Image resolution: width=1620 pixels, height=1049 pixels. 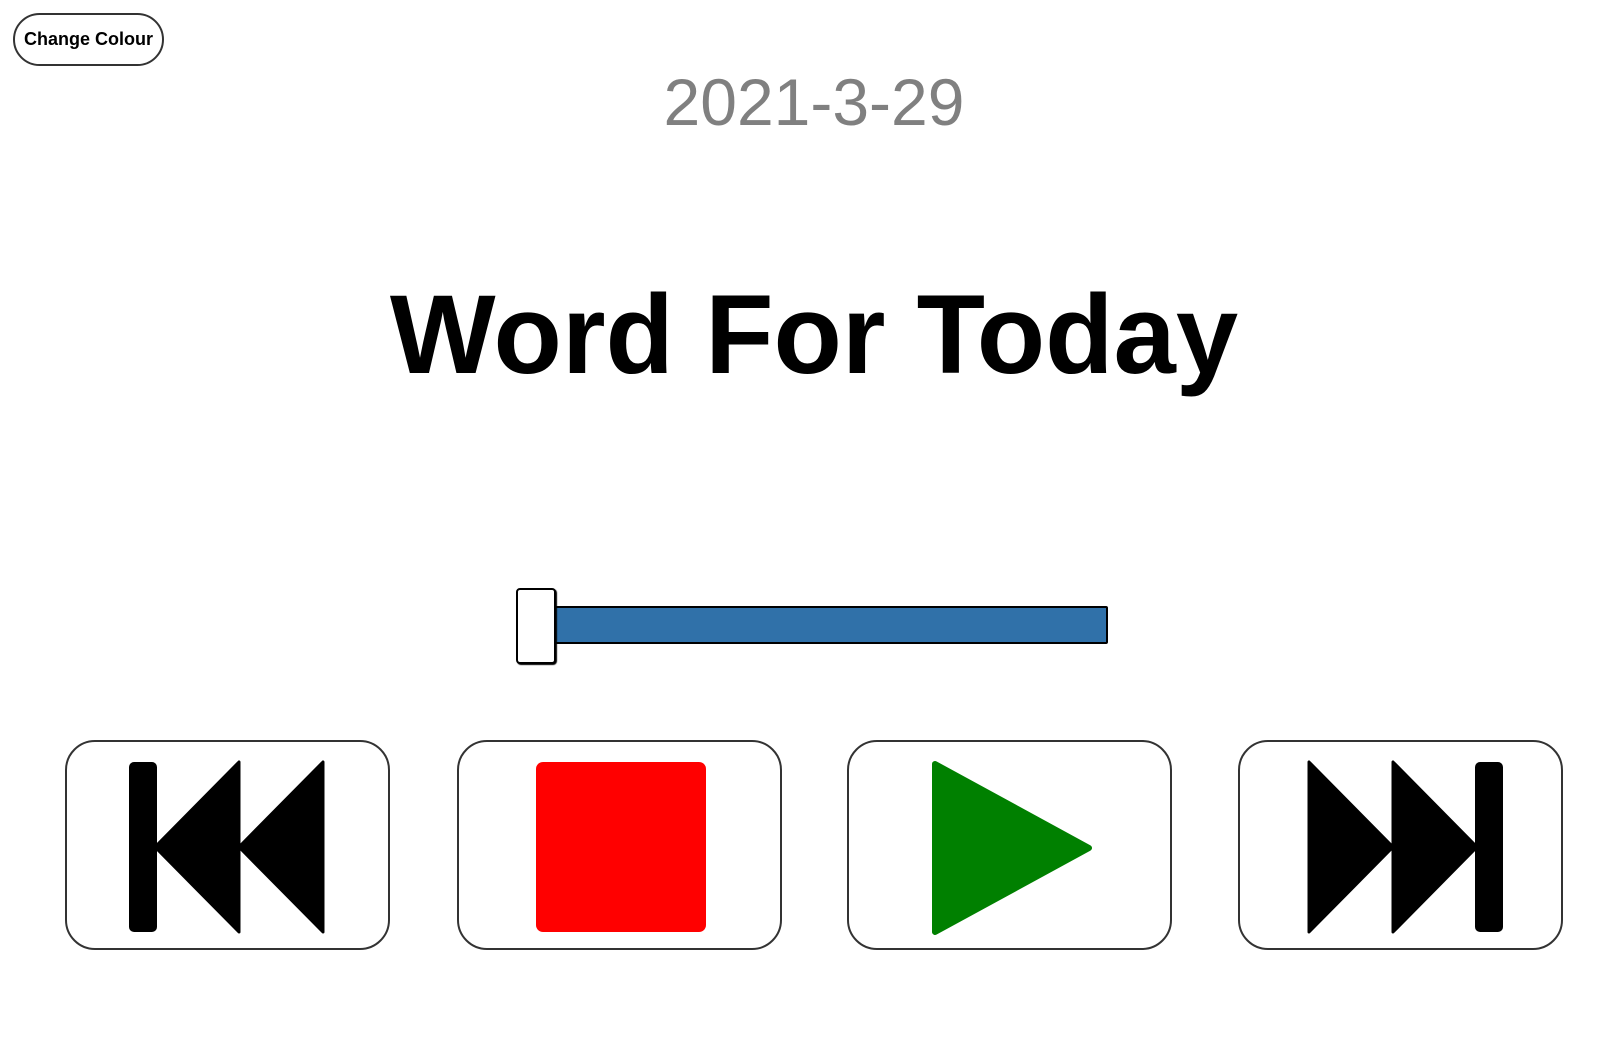 I want to click on skip-back-button, so click(x=227, y=845).